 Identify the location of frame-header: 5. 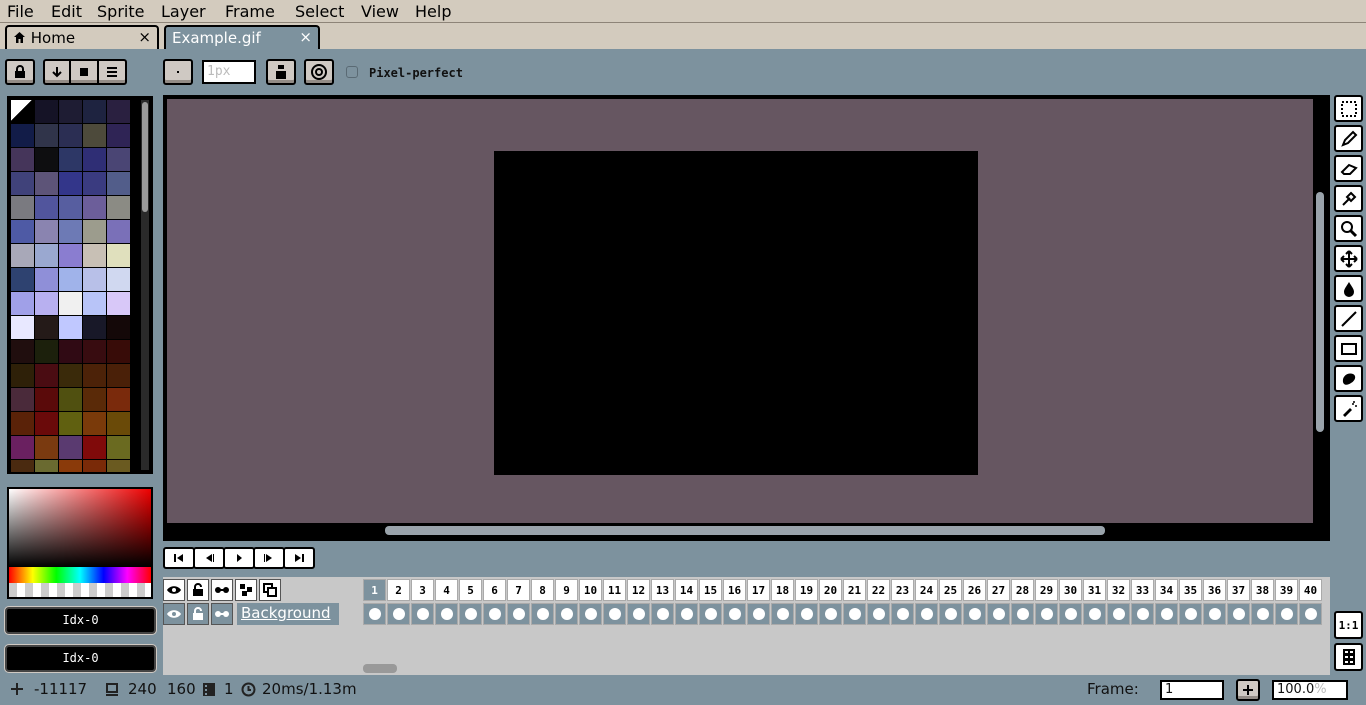
(470, 590).